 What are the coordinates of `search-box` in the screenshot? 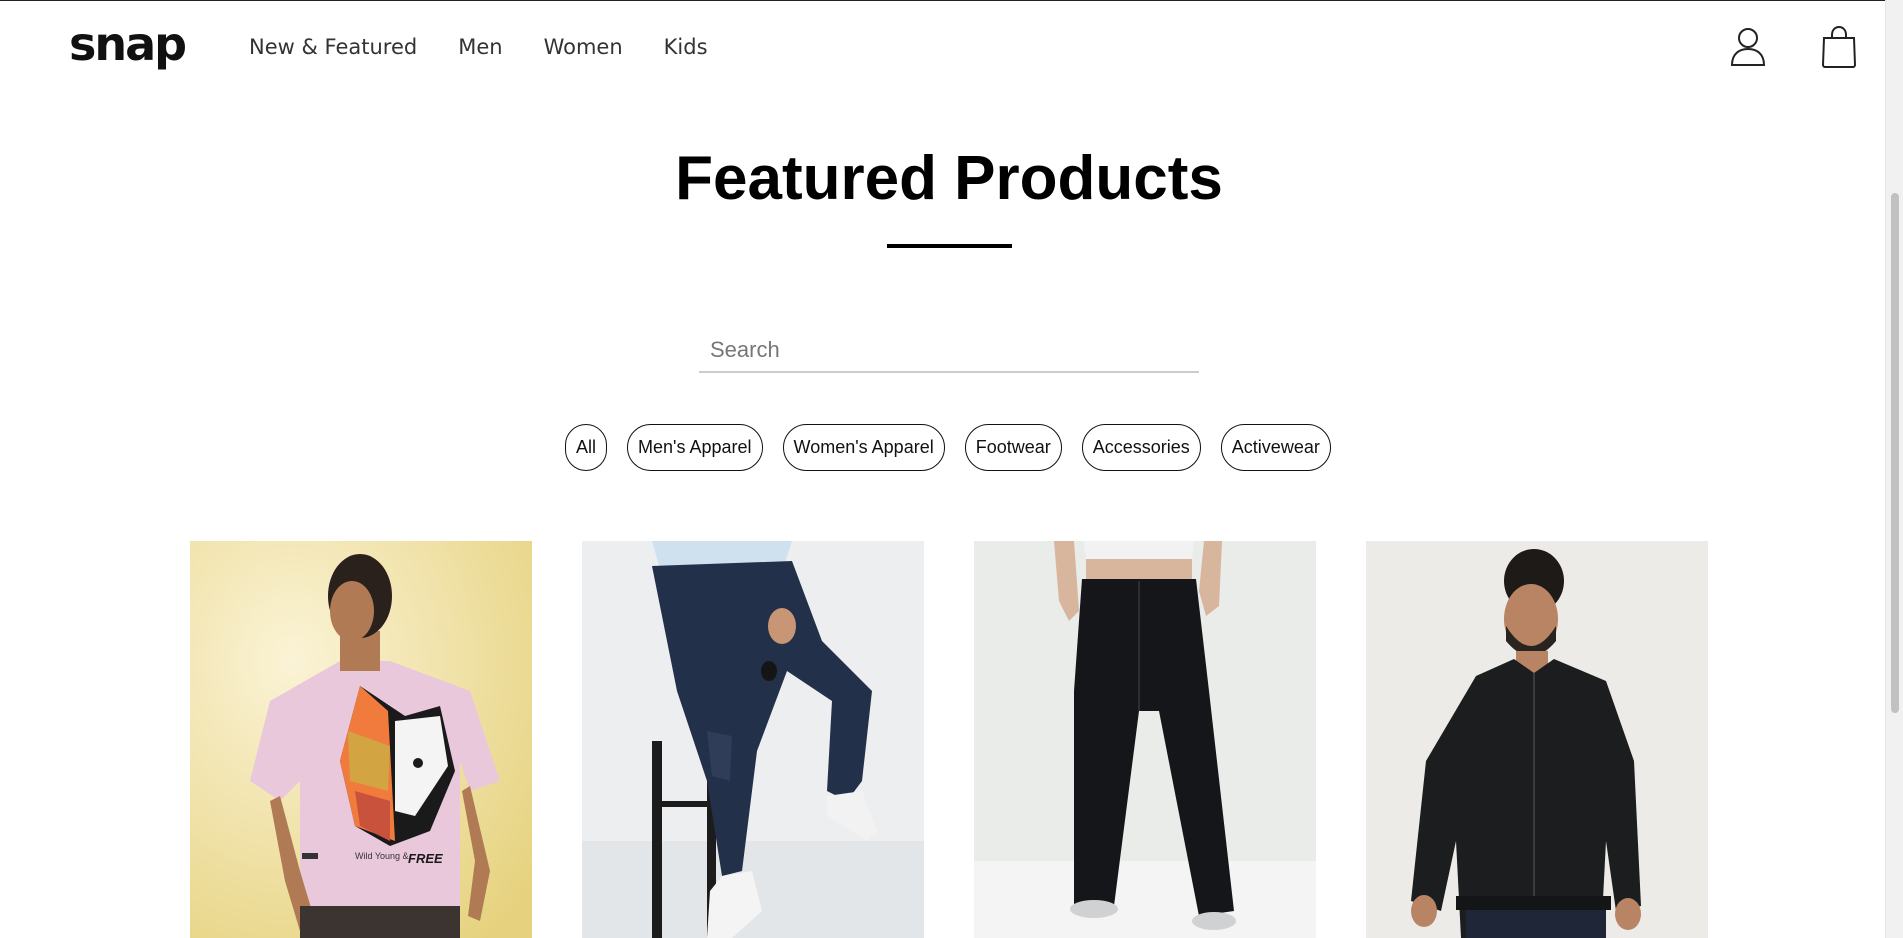 It's located at (949, 351).